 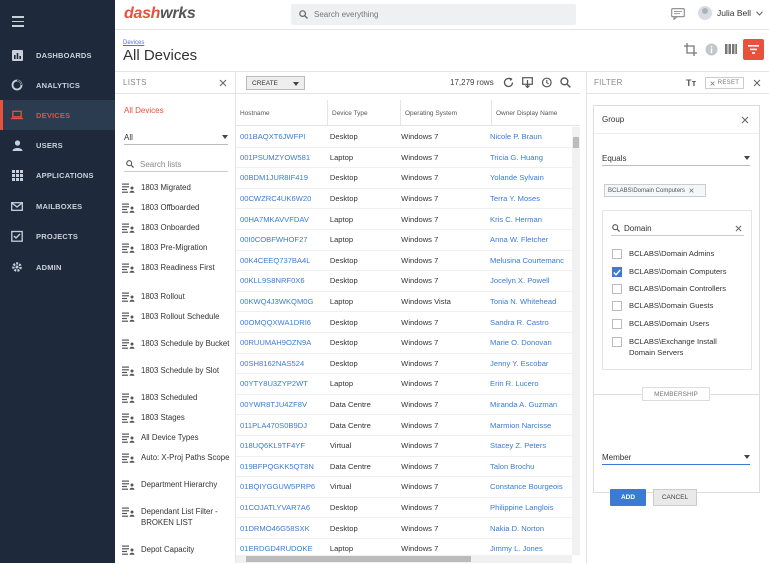 What do you see at coordinates (676, 457) in the screenshot?
I see `membership-select: Member` at bounding box center [676, 457].